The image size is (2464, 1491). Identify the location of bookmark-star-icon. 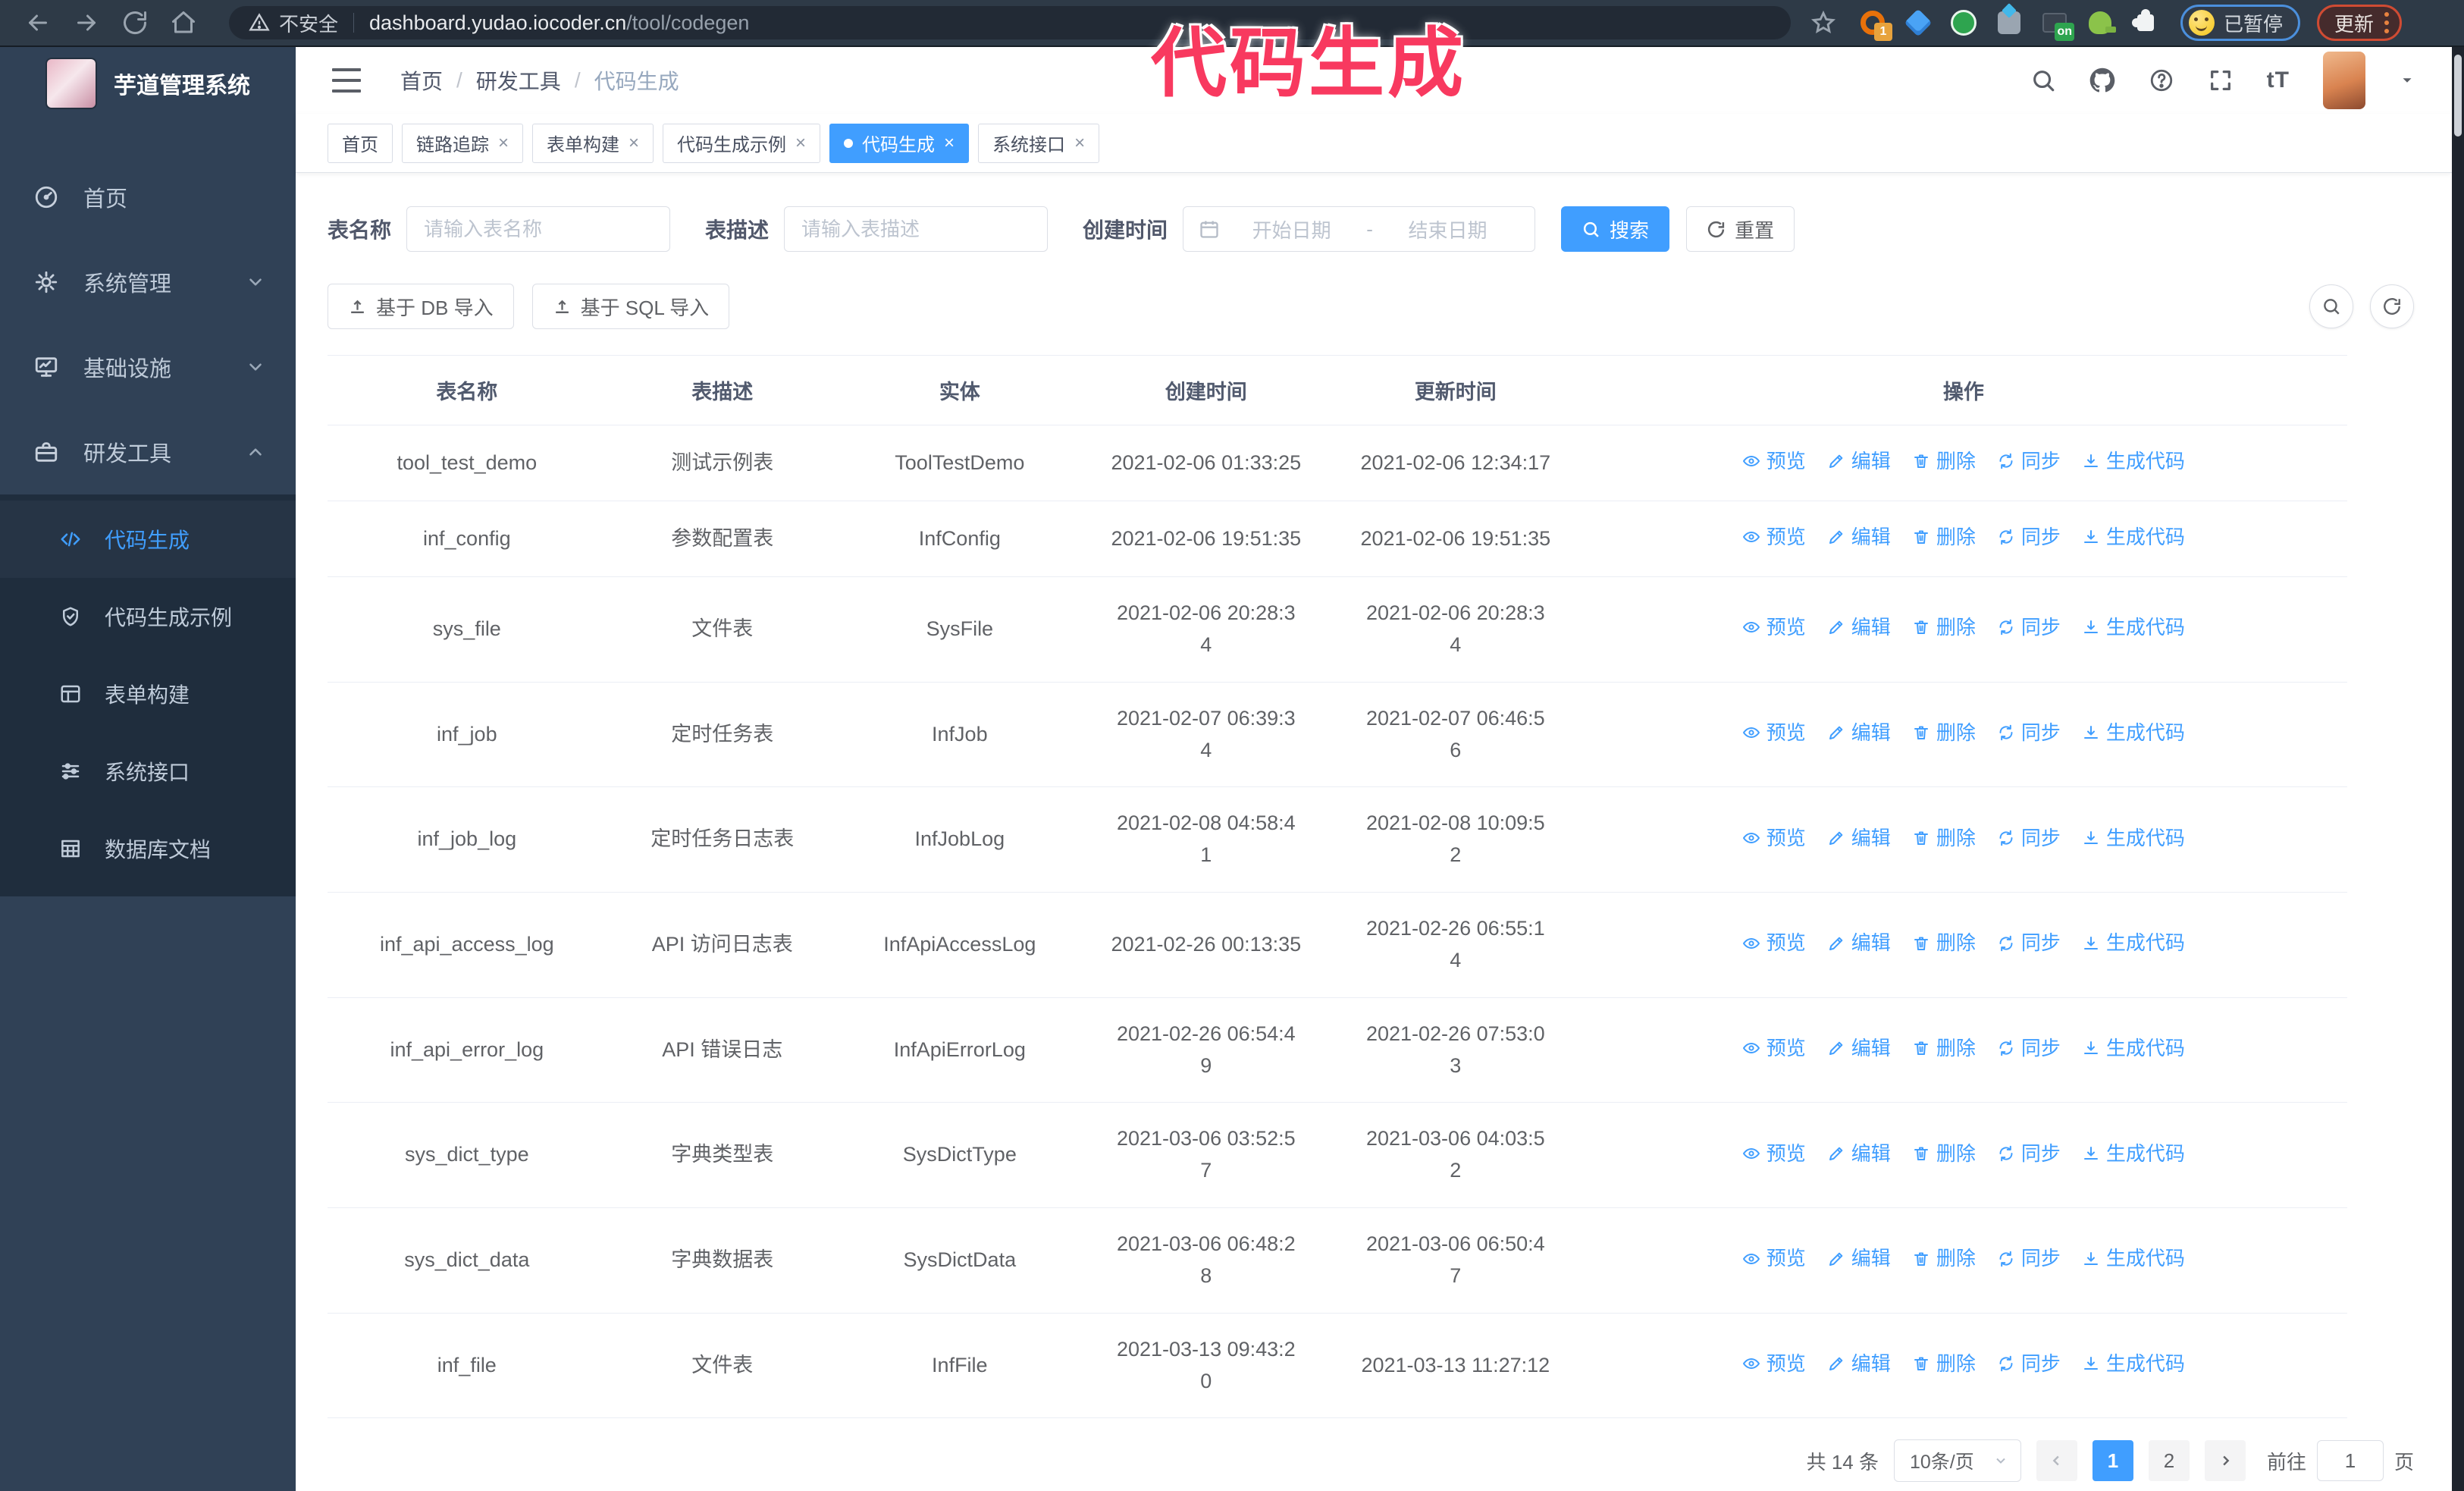
(1823, 23).